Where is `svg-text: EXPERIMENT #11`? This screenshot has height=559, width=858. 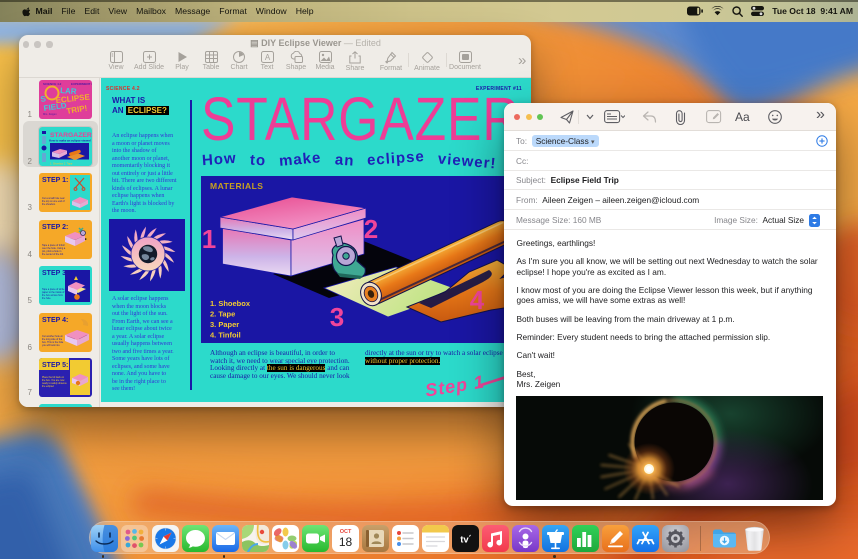
svg-text: EXPERIMENT #11 is located at coordinates (81, 84).